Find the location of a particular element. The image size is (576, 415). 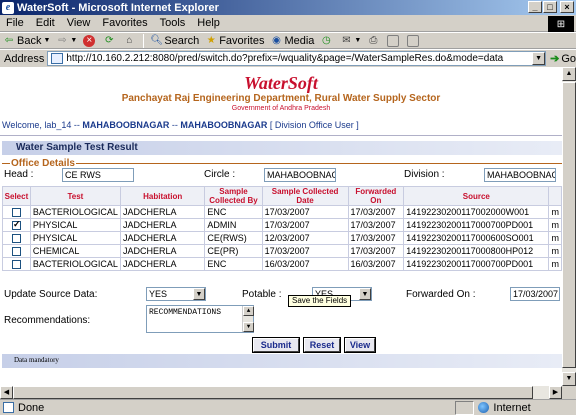

row-source: 14192230200117000700PD001 is located at coordinates (476, 264).